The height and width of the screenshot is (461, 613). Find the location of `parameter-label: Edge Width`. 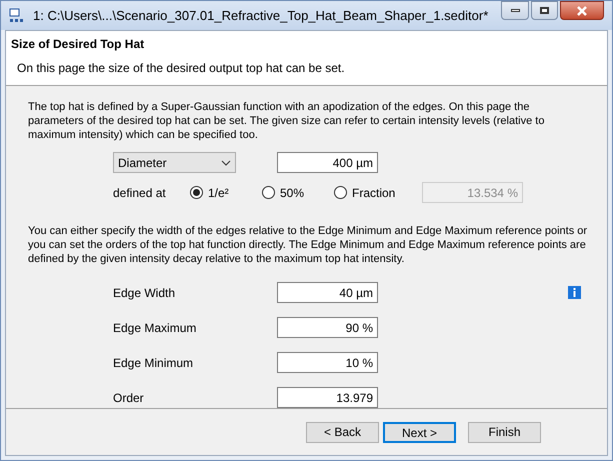

parameter-label: Edge Width is located at coordinates (144, 293).